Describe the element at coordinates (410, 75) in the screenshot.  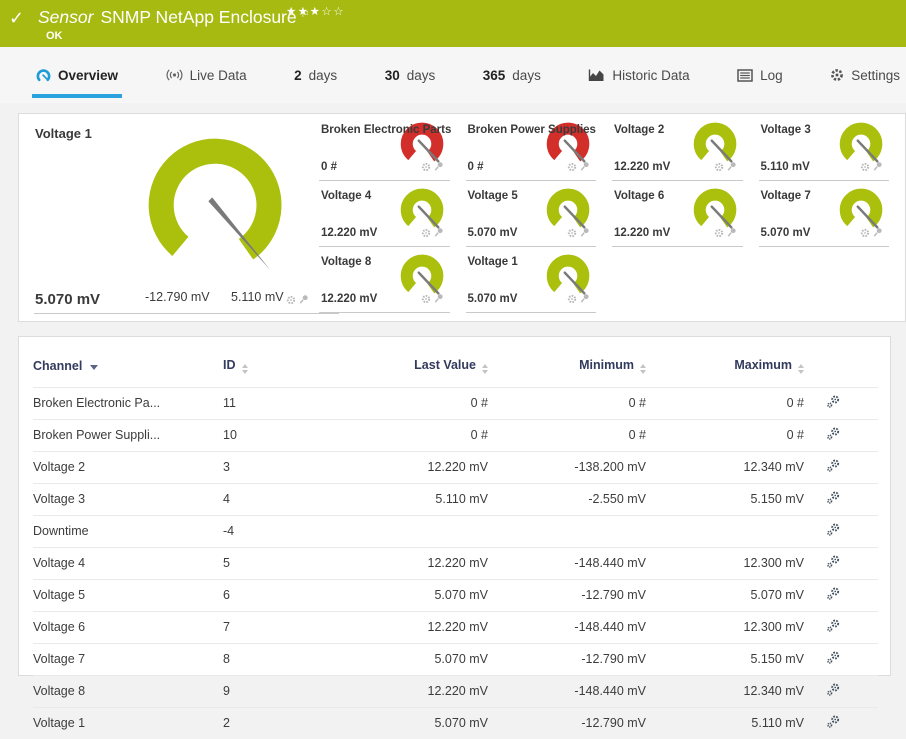
I see `tab-30-days: 30days` at that location.